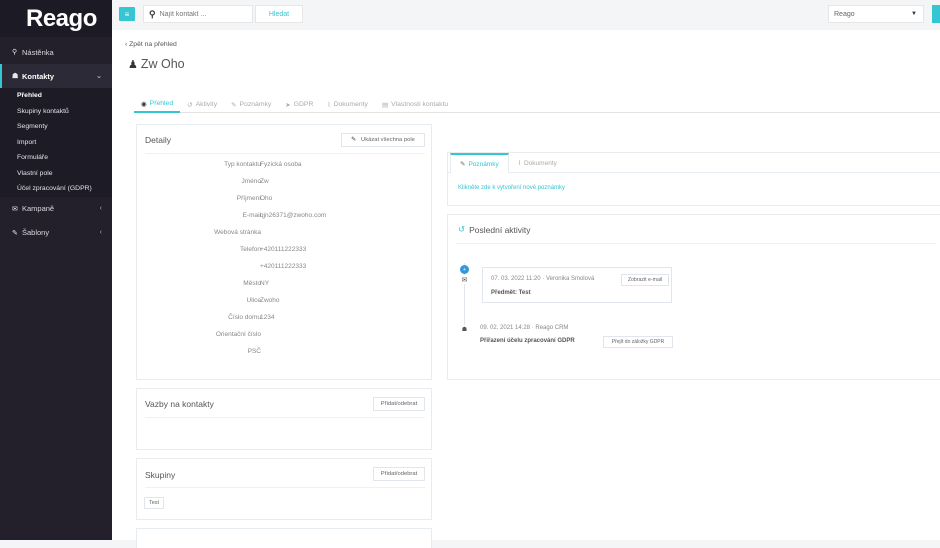 The image size is (940, 548). Describe the element at coordinates (162, 64) in the screenshot. I see `contact-name: Zw Oho` at that location.